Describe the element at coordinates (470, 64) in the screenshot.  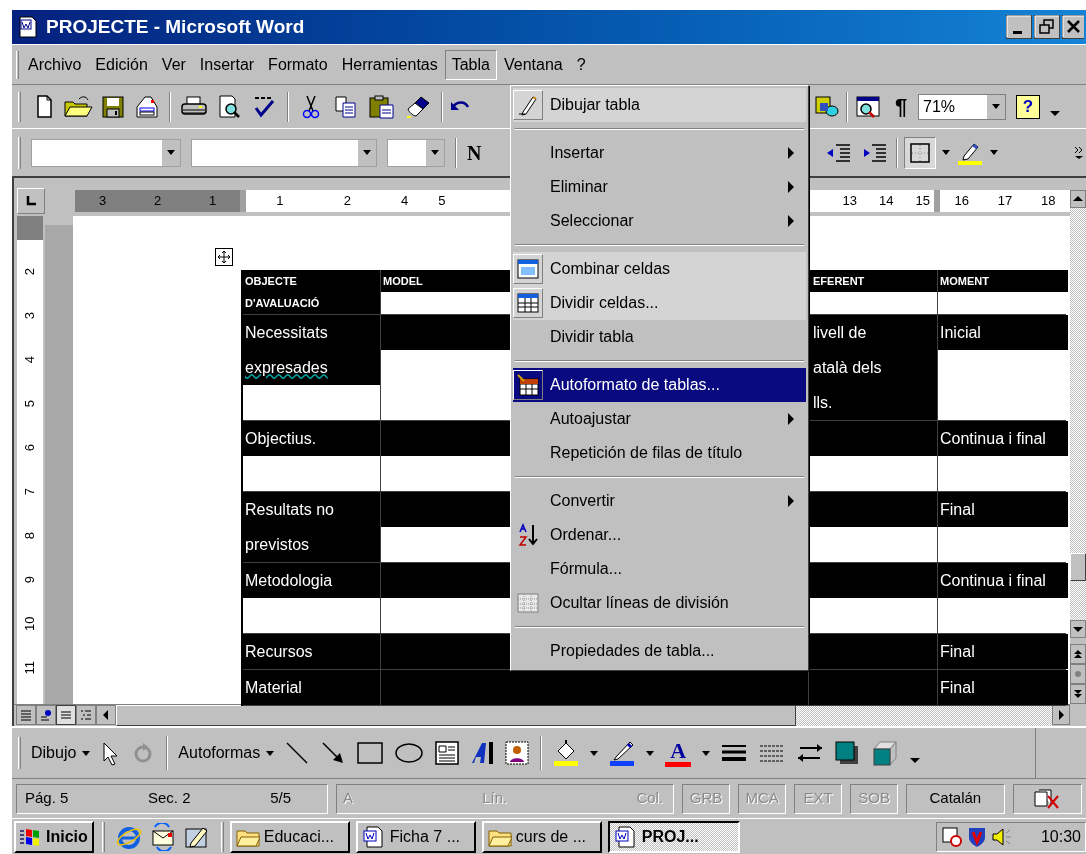
I see `menu-item: Tabla` at that location.